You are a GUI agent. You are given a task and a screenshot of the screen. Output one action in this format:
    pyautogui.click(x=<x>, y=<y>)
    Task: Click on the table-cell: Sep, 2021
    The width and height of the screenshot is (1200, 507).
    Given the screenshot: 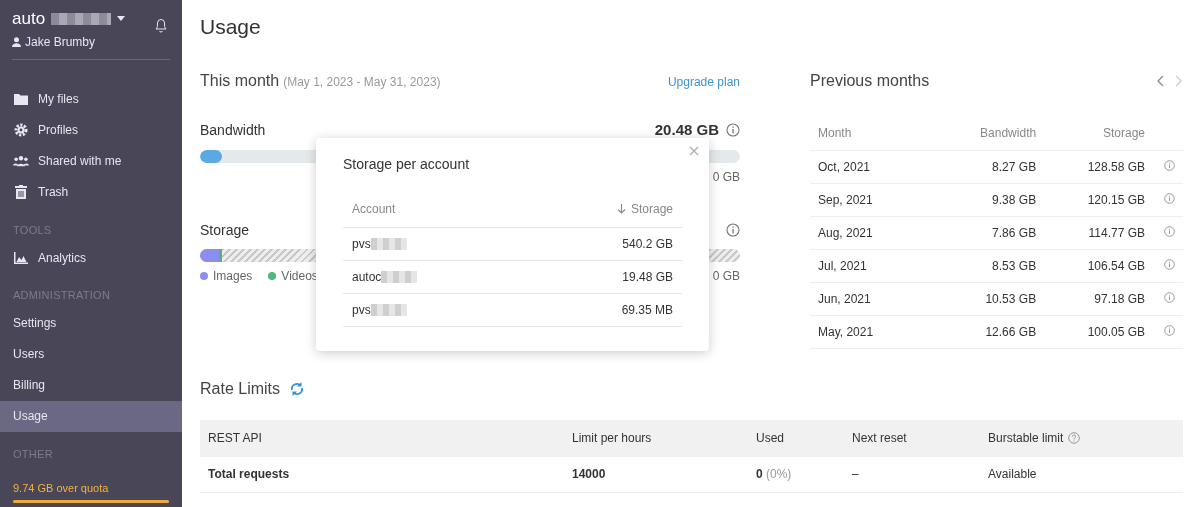 What is the action you would take?
    pyautogui.click(x=870, y=199)
    